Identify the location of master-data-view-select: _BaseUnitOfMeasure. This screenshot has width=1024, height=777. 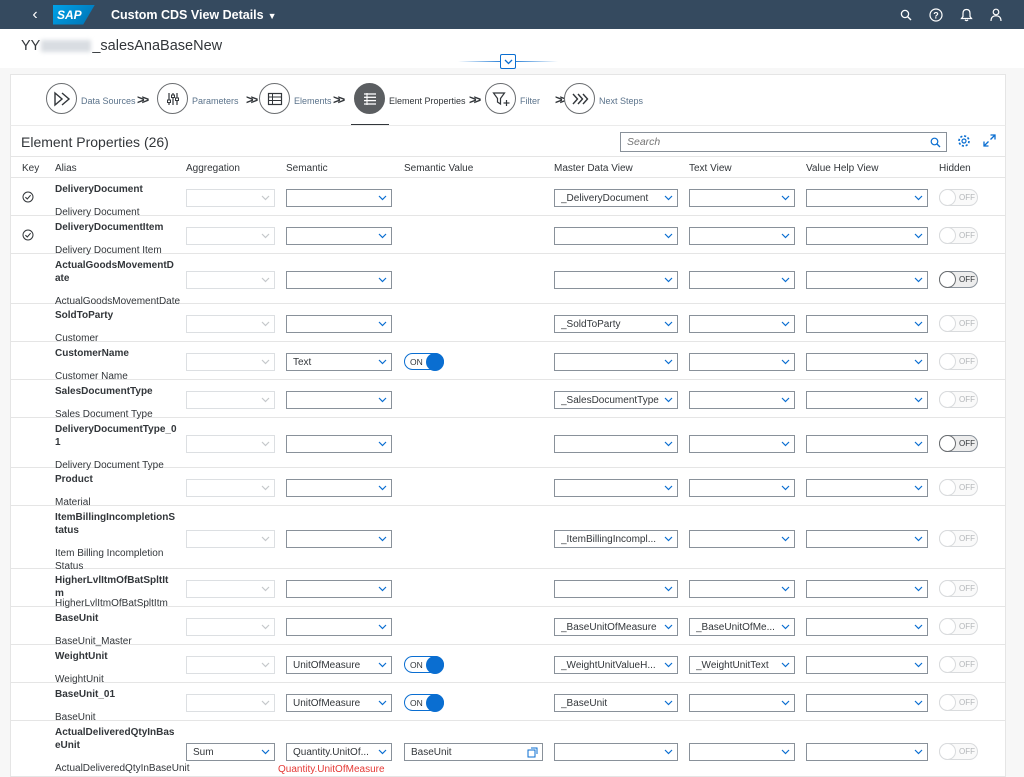
(616, 627).